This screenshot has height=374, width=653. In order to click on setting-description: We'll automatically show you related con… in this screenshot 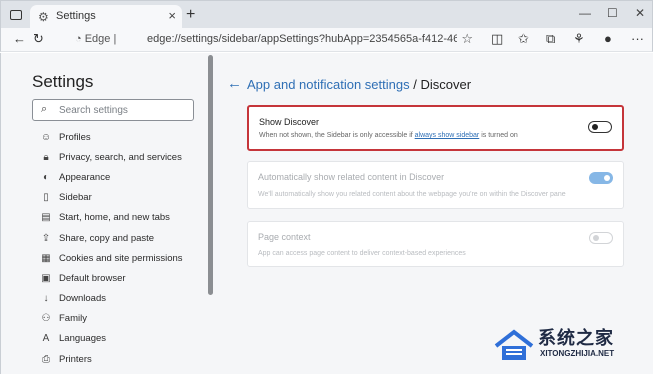, I will do `click(412, 194)`.